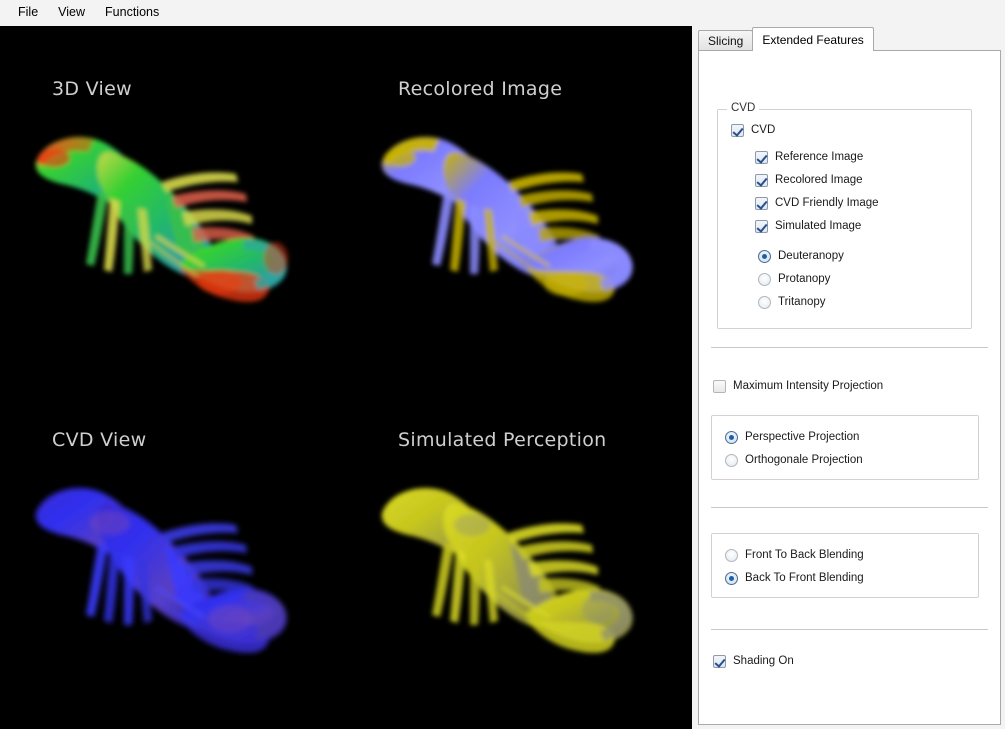 This screenshot has height=729, width=1005. Describe the element at coordinates (849, 507) in the screenshot. I see `separator-middle` at that location.